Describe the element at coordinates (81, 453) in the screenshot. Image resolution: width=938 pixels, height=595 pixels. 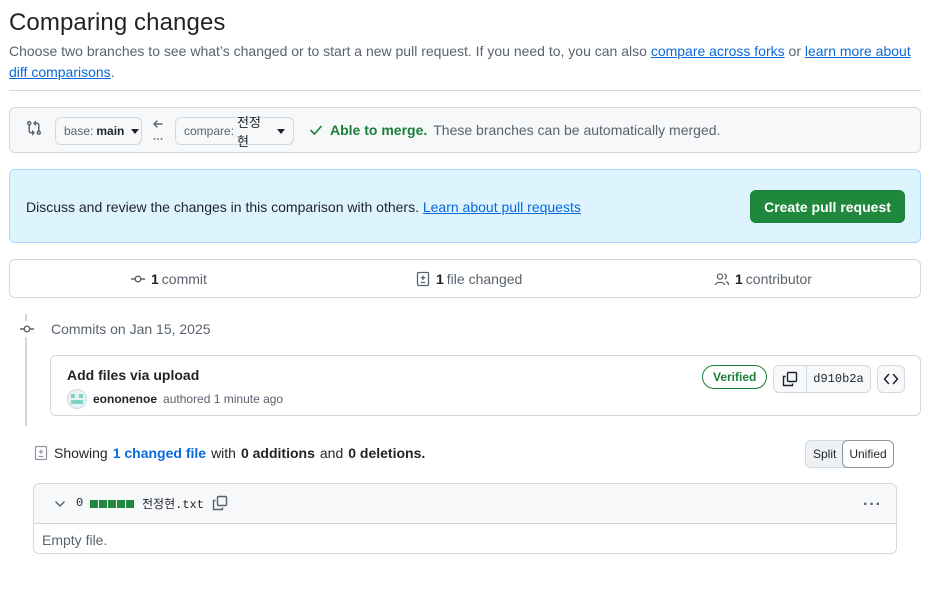
I see `showing-label: Showing` at that location.